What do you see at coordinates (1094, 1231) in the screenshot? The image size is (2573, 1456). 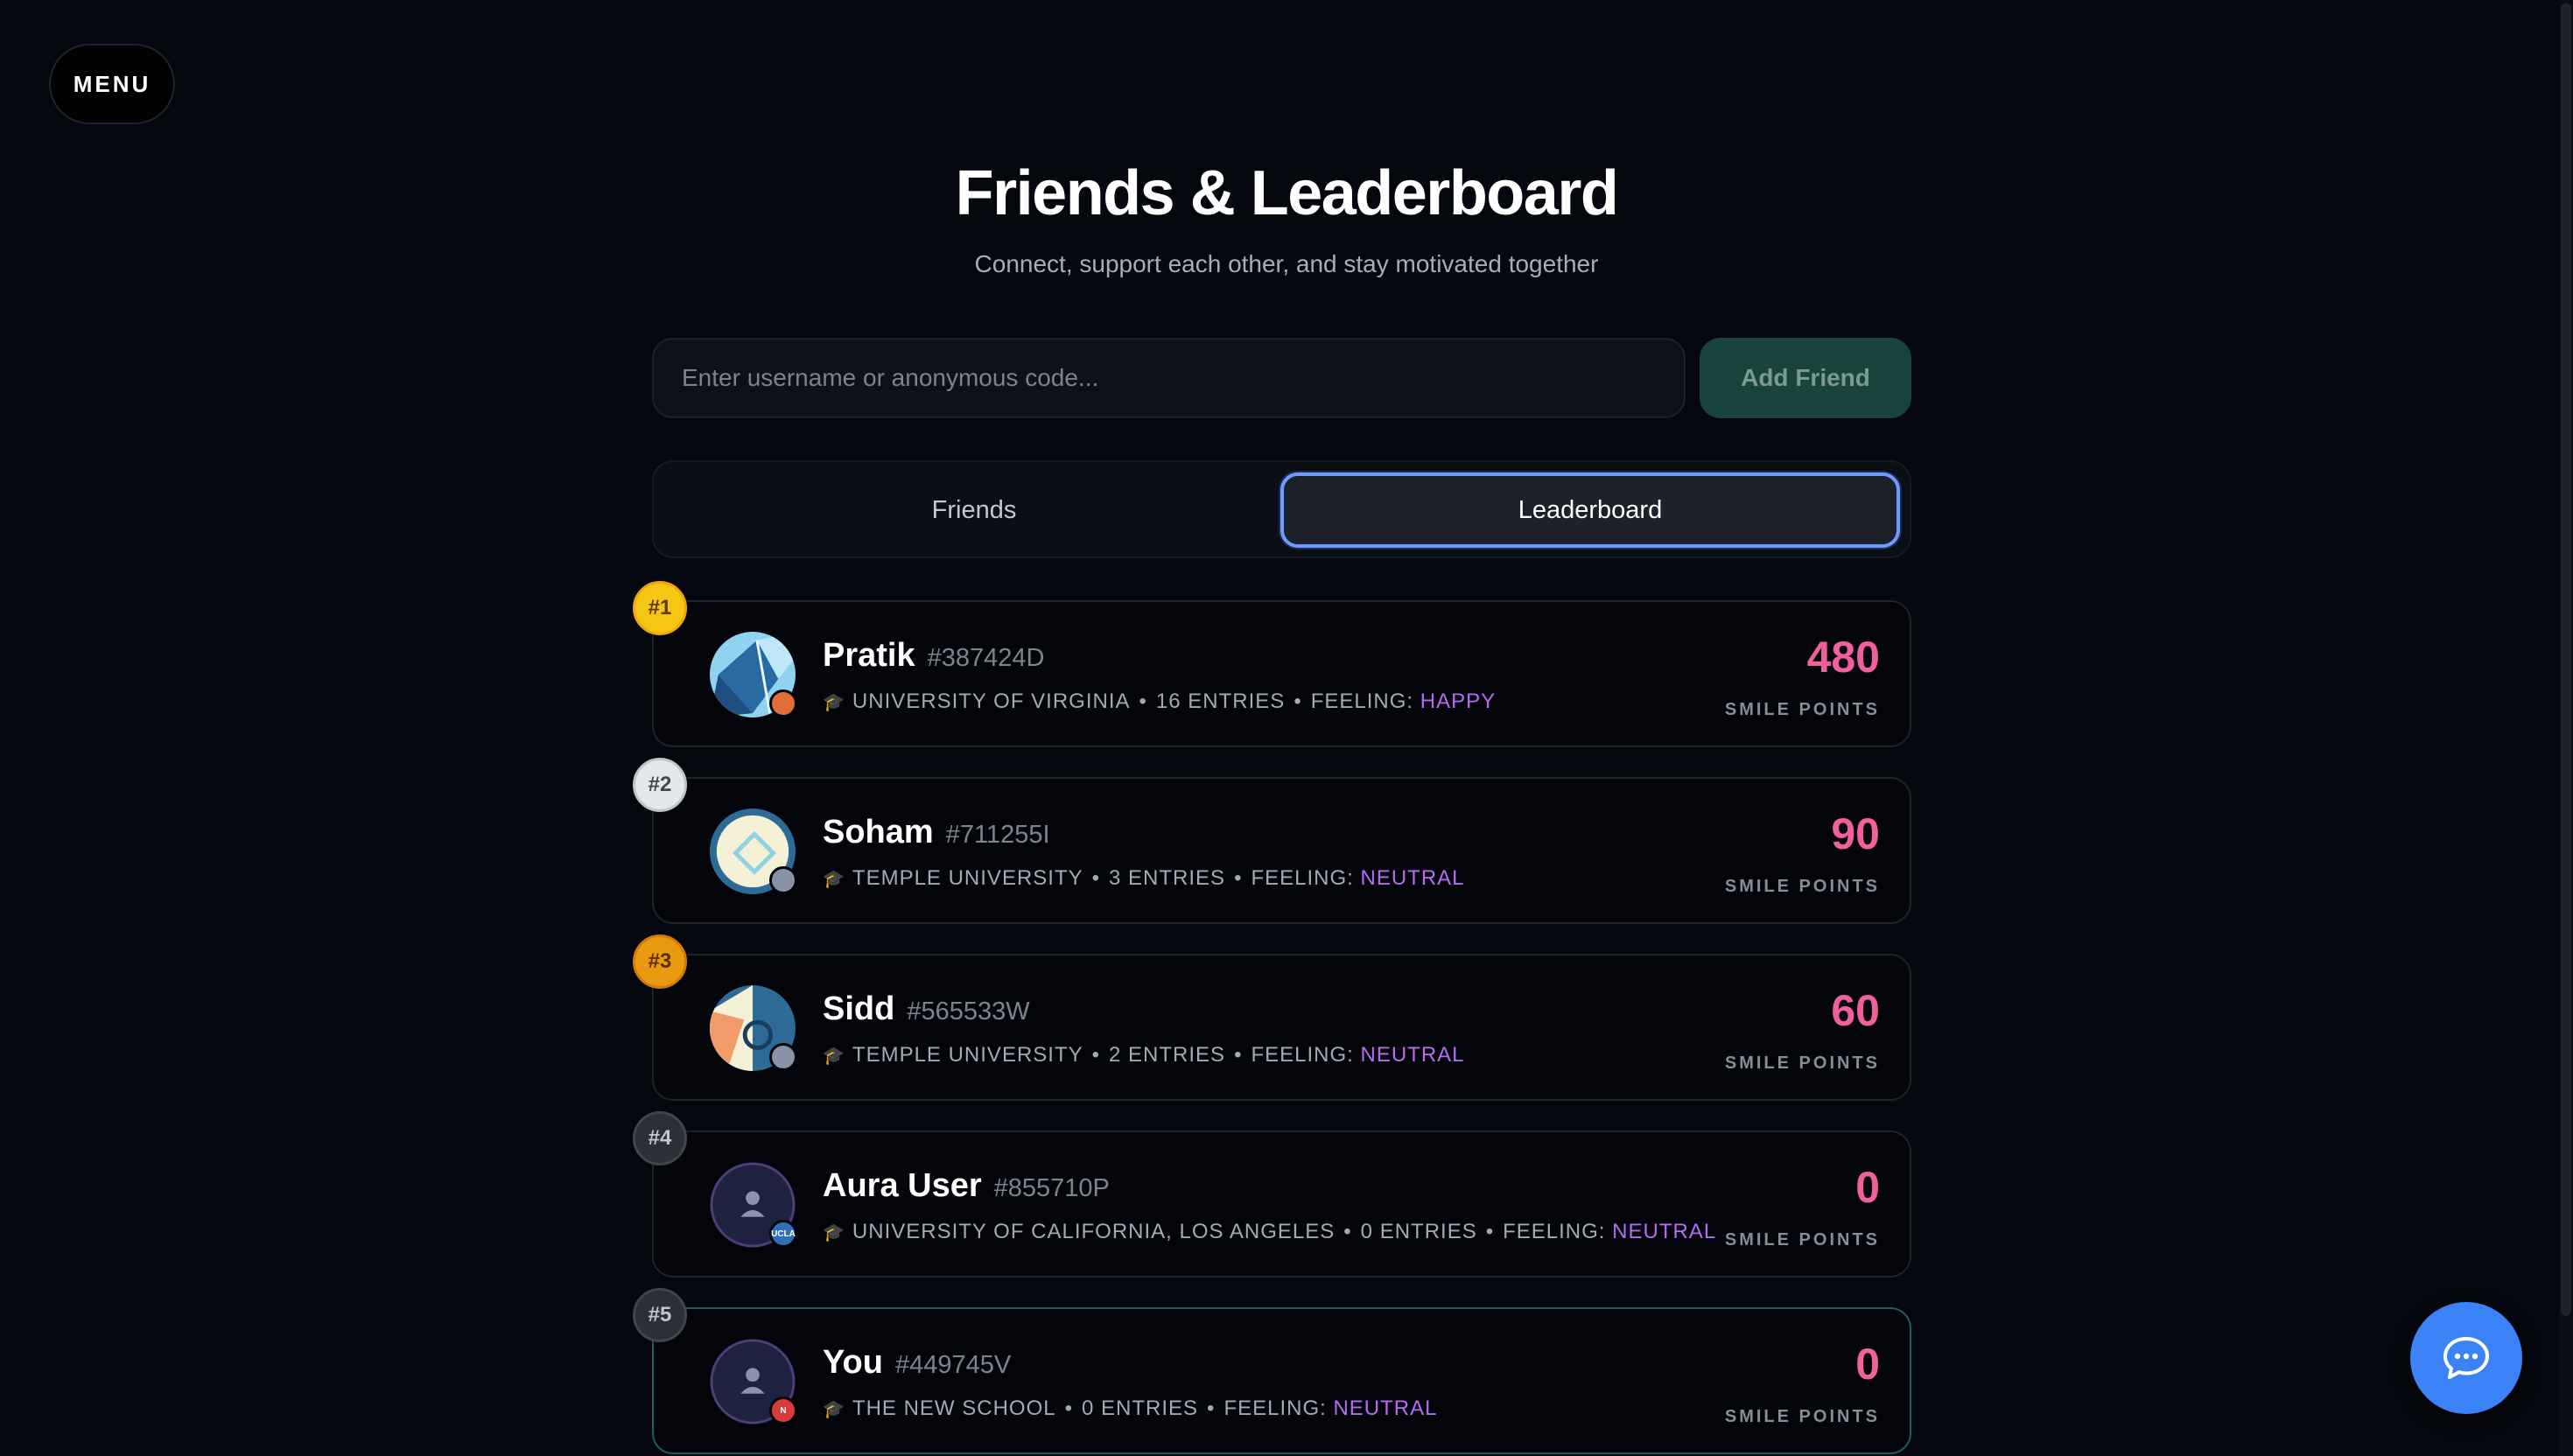 I see `user-university: UNIVERSITY OF CALIFORNIA, LOS ANGELES` at bounding box center [1094, 1231].